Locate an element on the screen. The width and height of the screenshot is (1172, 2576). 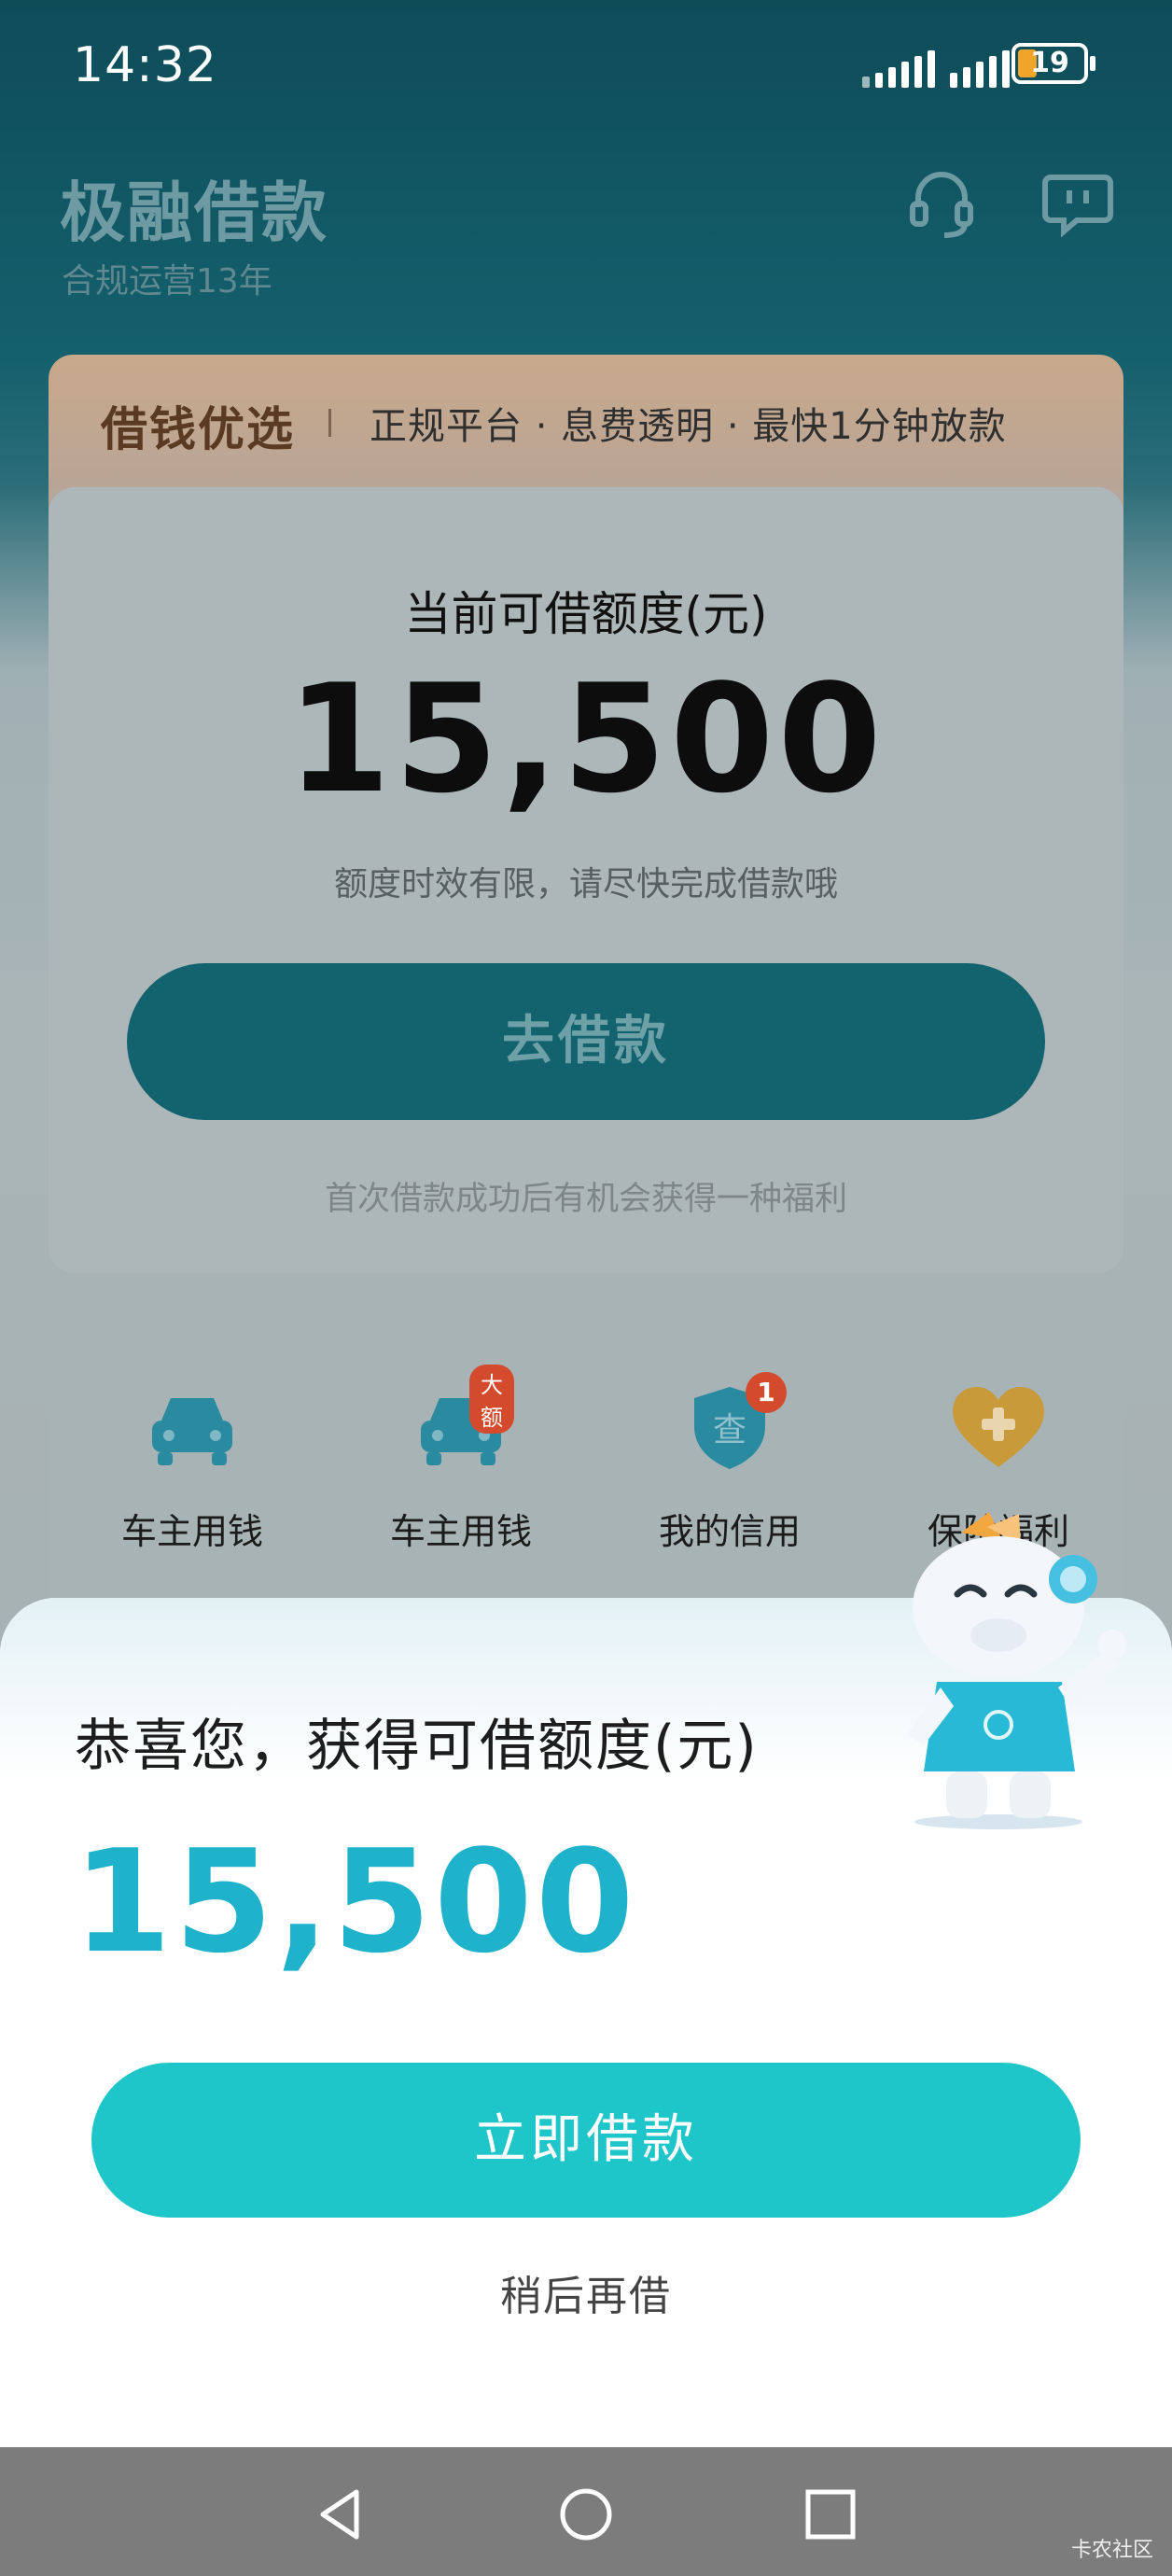
borrow-later-link: 稍后再借 is located at coordinates (586, 2292).